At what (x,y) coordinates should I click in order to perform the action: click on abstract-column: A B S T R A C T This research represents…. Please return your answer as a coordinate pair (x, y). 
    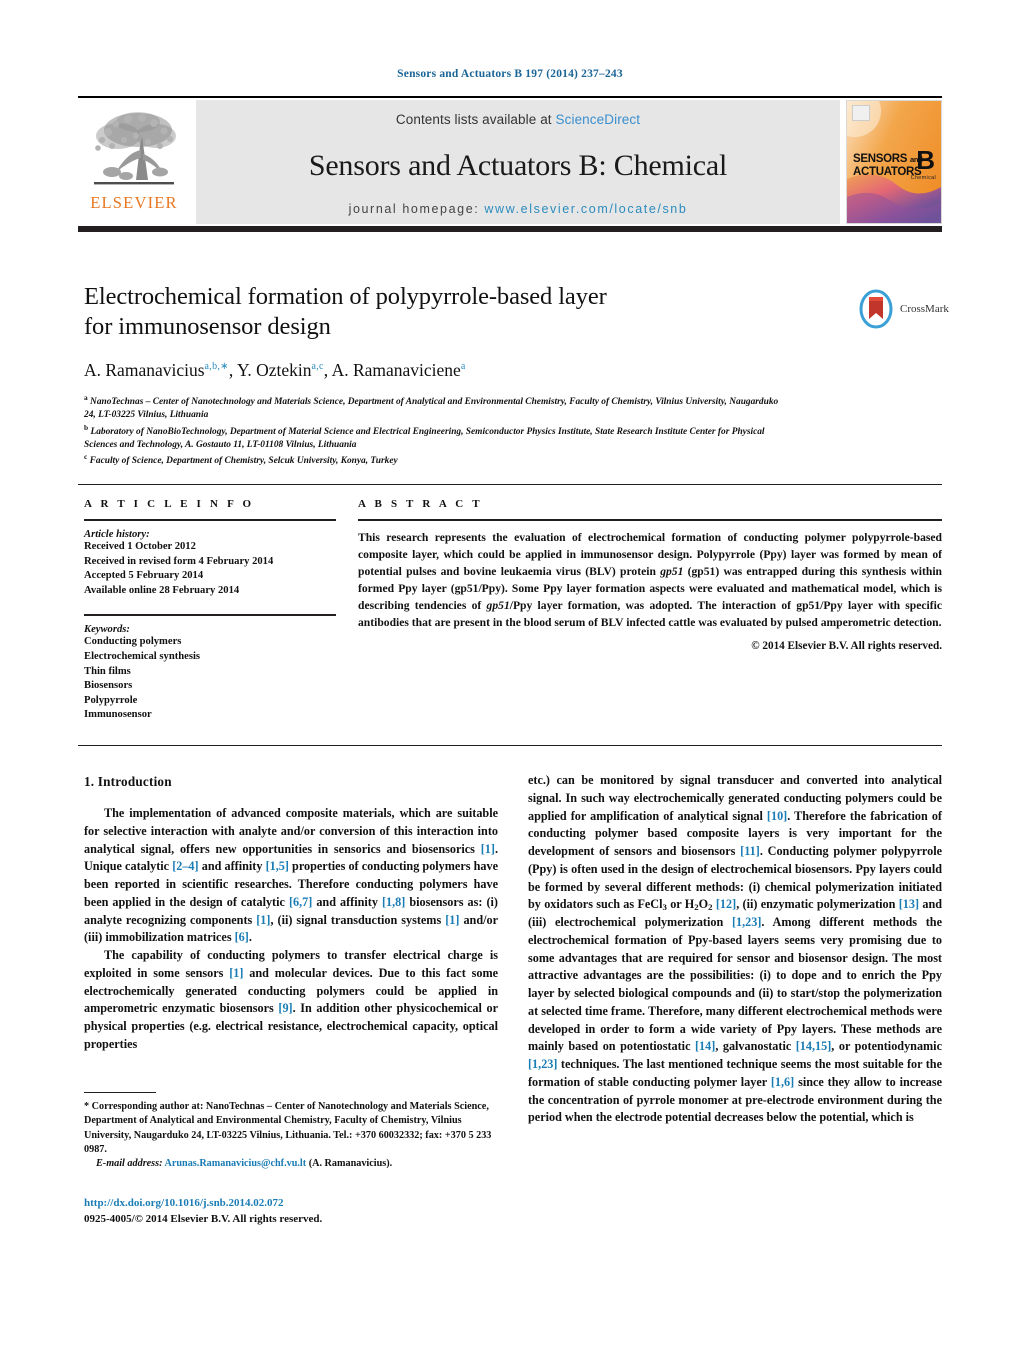
    Looking at the image, I should click on (650, 575).